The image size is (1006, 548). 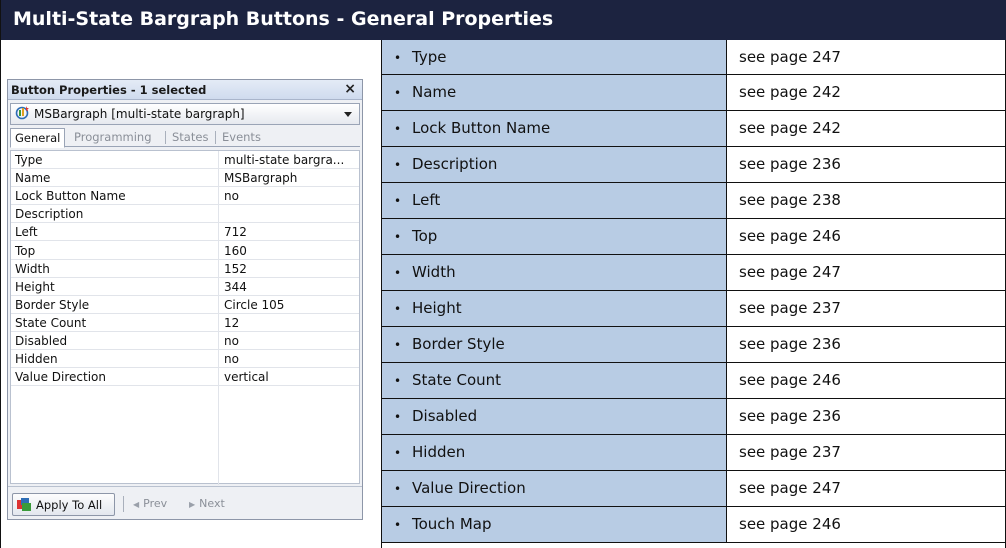 What do you see at coordinates (290, 232) in the screenshot?
I see `property-value: 712` at bounding box center [290, 232].